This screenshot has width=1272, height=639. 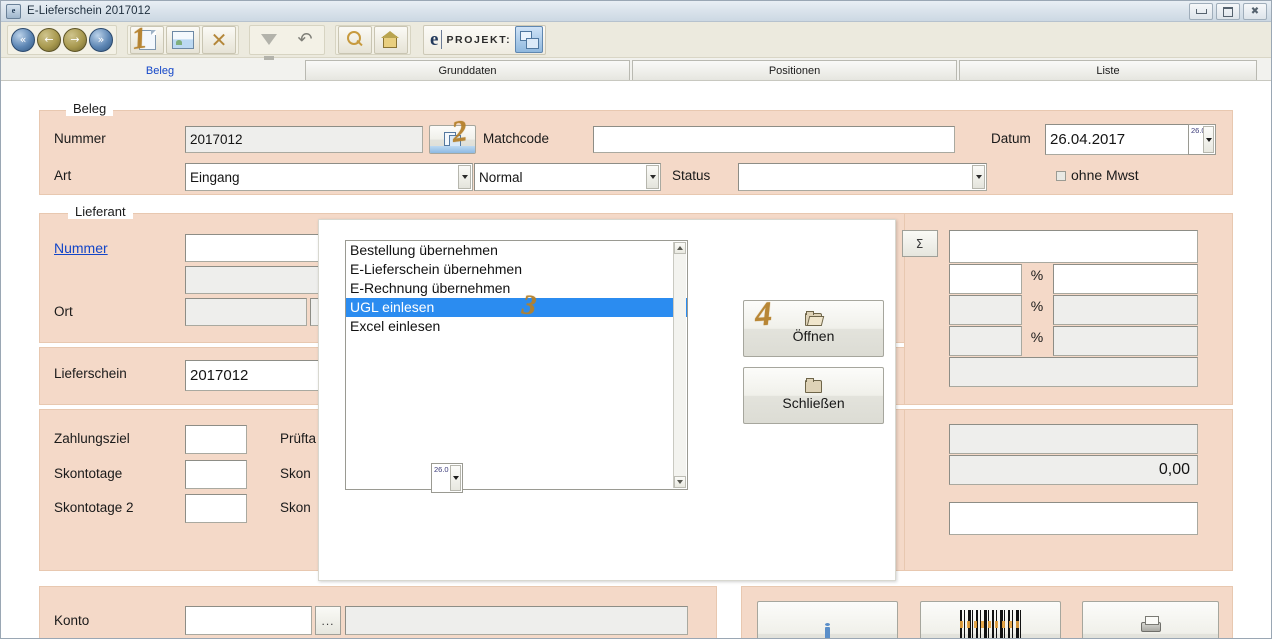 I want to click on ohne-mwst-checkbox, so click(x=1061, y=176).